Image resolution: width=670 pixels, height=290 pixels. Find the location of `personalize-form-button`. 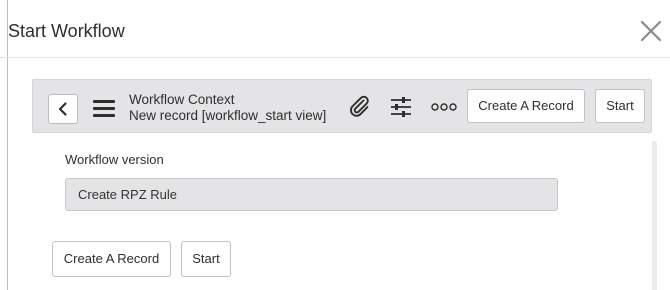

personalize-form-button is located at coordinates (401, 107).